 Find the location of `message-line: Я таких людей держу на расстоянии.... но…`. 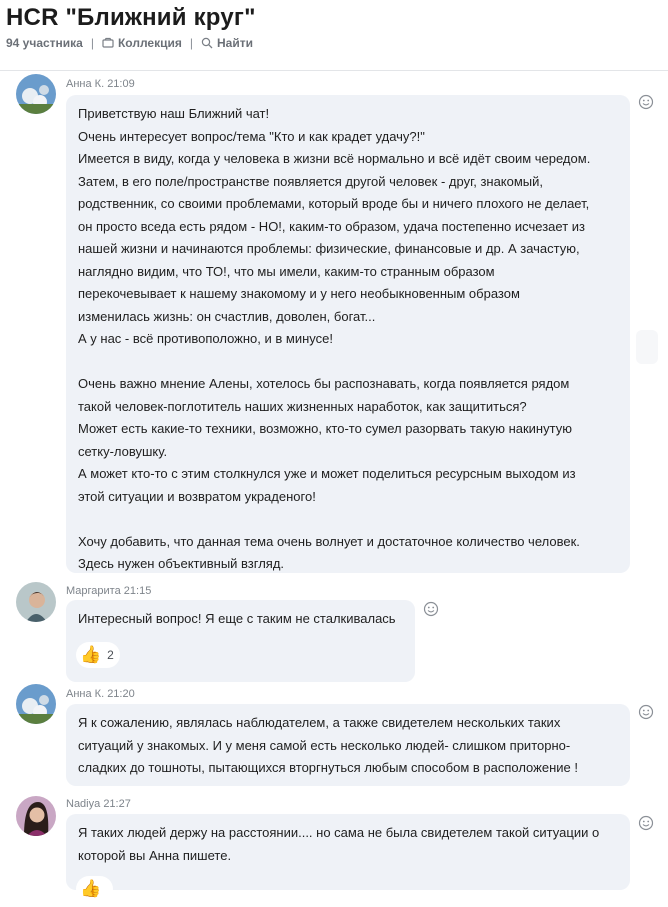

message-line: Я таких людей держу на расстоянии.... но… is located at coordinates (339, 832).